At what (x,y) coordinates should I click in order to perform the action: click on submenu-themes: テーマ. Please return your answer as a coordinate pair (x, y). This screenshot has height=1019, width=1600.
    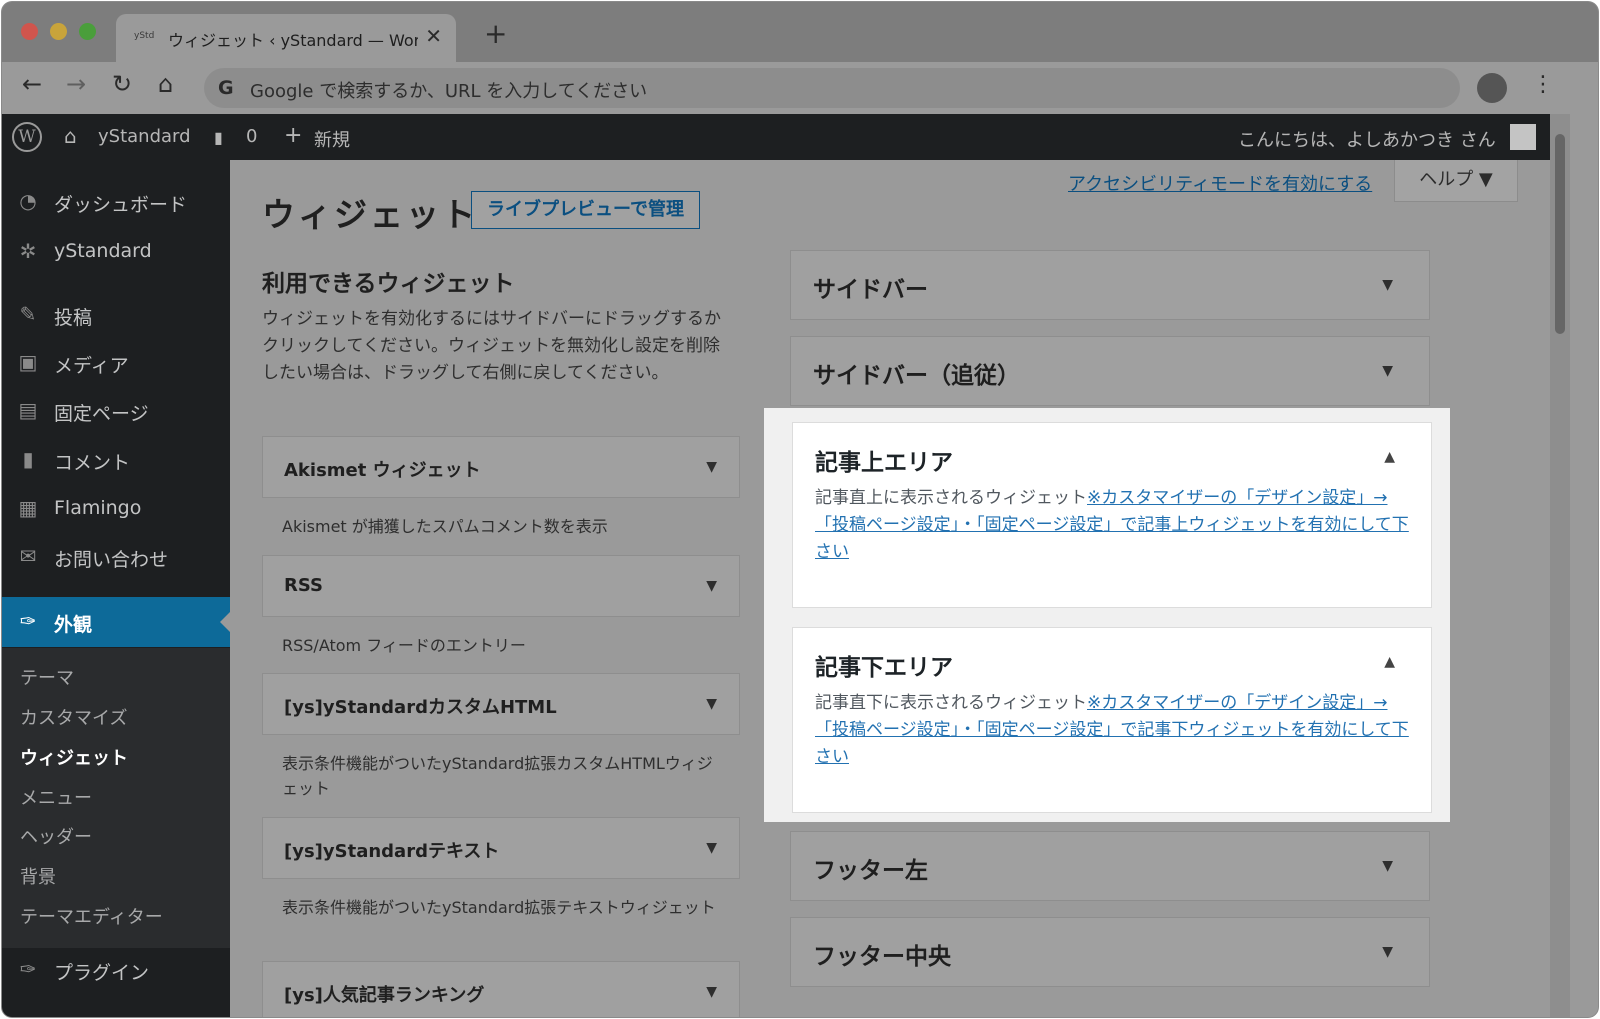
    Looking at the image, I should click on (47, 677).